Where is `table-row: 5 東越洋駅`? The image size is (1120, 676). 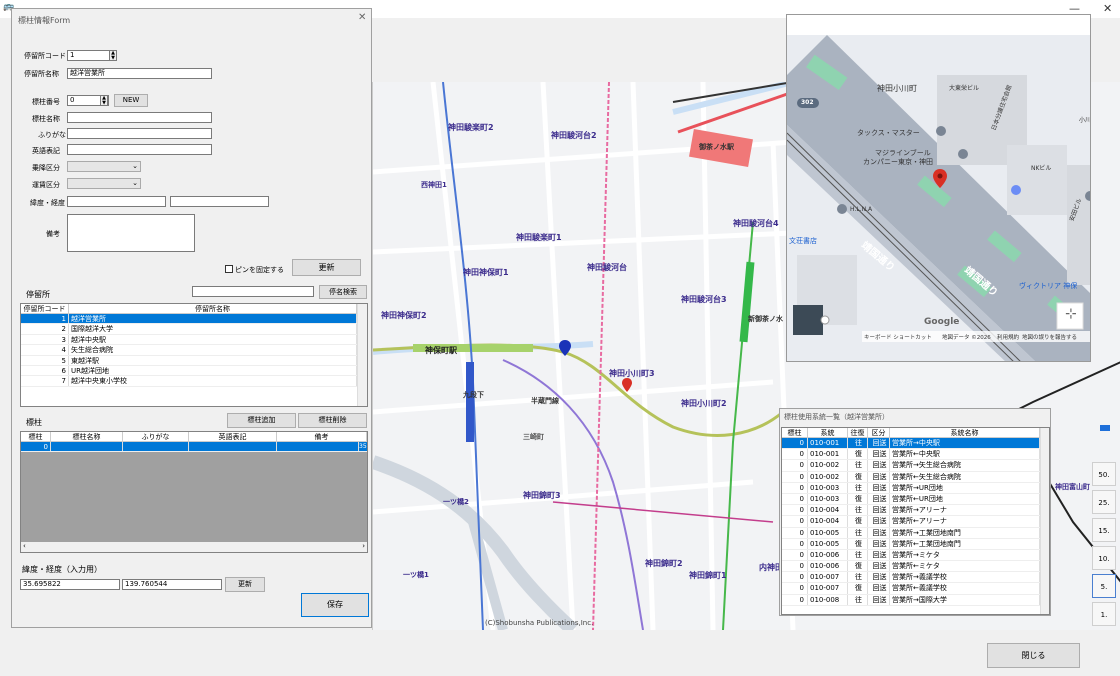 table-row: 5 東越洋駅 is located at coordinates (194, 360).